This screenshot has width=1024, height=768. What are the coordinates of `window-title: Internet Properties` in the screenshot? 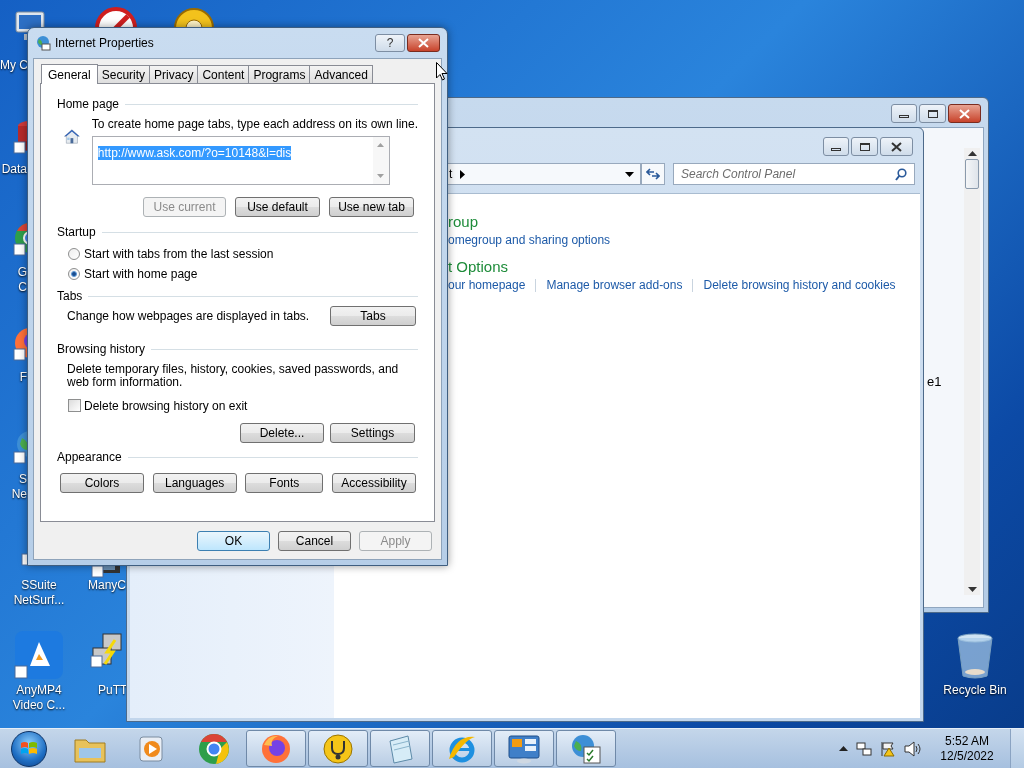 It's located at (105, 43).